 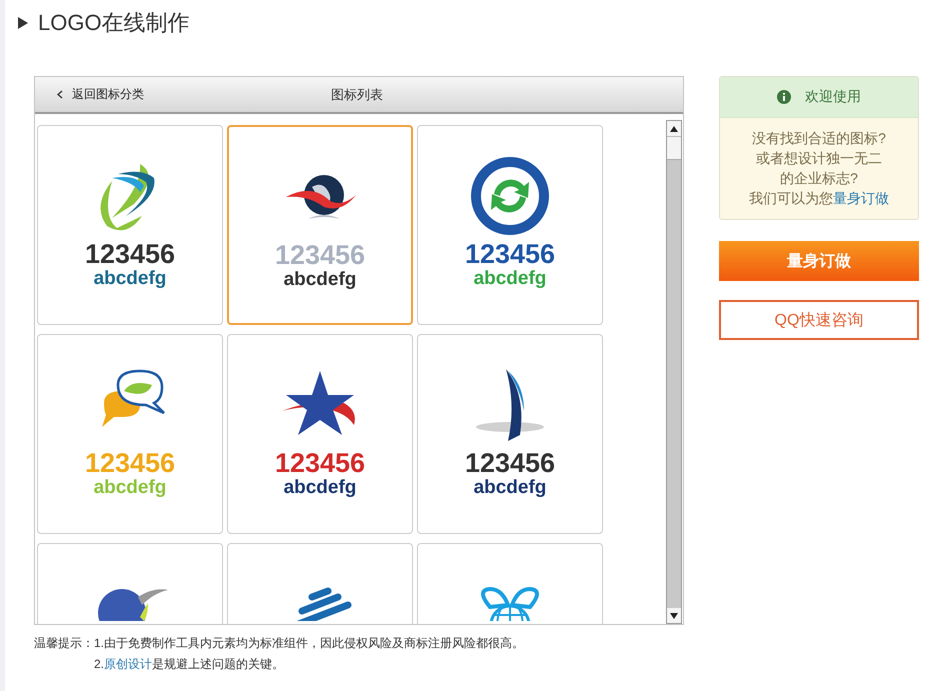 What do you see at coordinates (819, 138) in the screenshot?
I see `welcome-text: 没有找到合适的图标?` at bounding box center [819, 138].